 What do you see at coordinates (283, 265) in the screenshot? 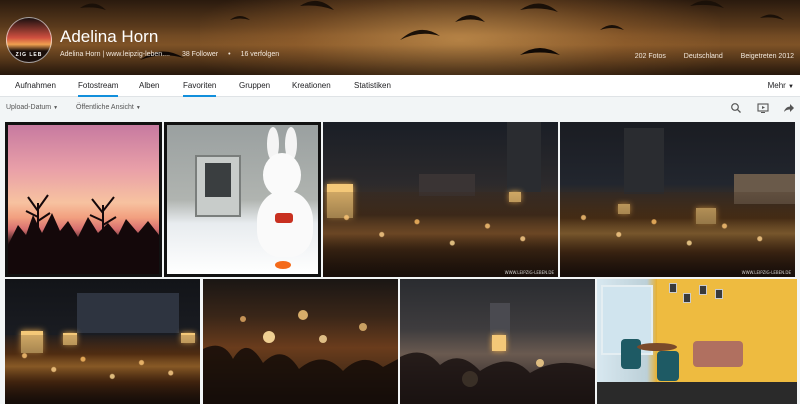
I see `carrot` at bounding box center [283, 265].